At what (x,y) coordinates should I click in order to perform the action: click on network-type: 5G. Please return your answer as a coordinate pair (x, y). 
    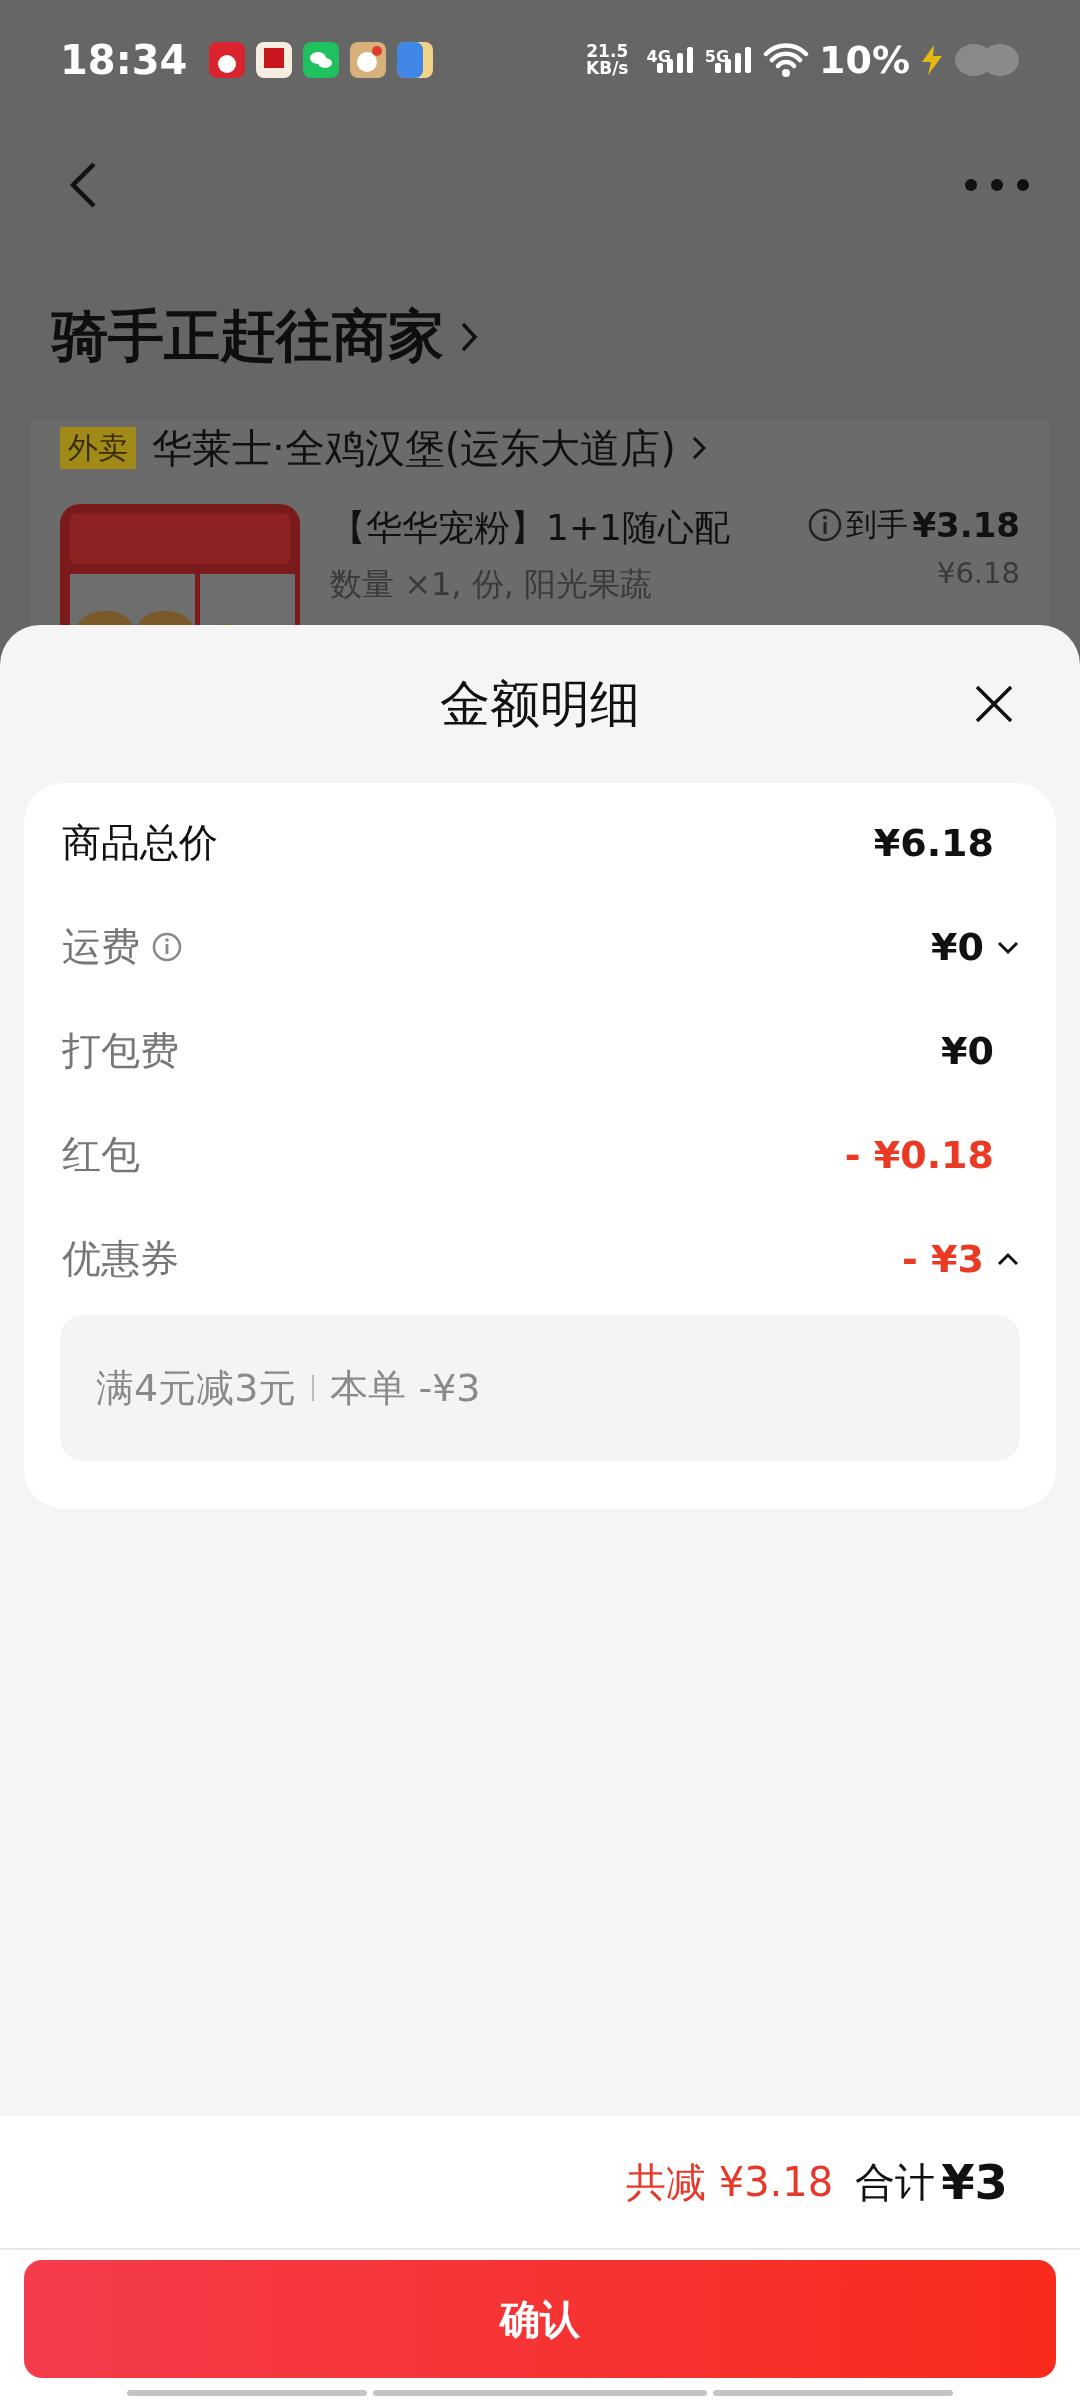
    Looking at the image, I should click on (717, 56).